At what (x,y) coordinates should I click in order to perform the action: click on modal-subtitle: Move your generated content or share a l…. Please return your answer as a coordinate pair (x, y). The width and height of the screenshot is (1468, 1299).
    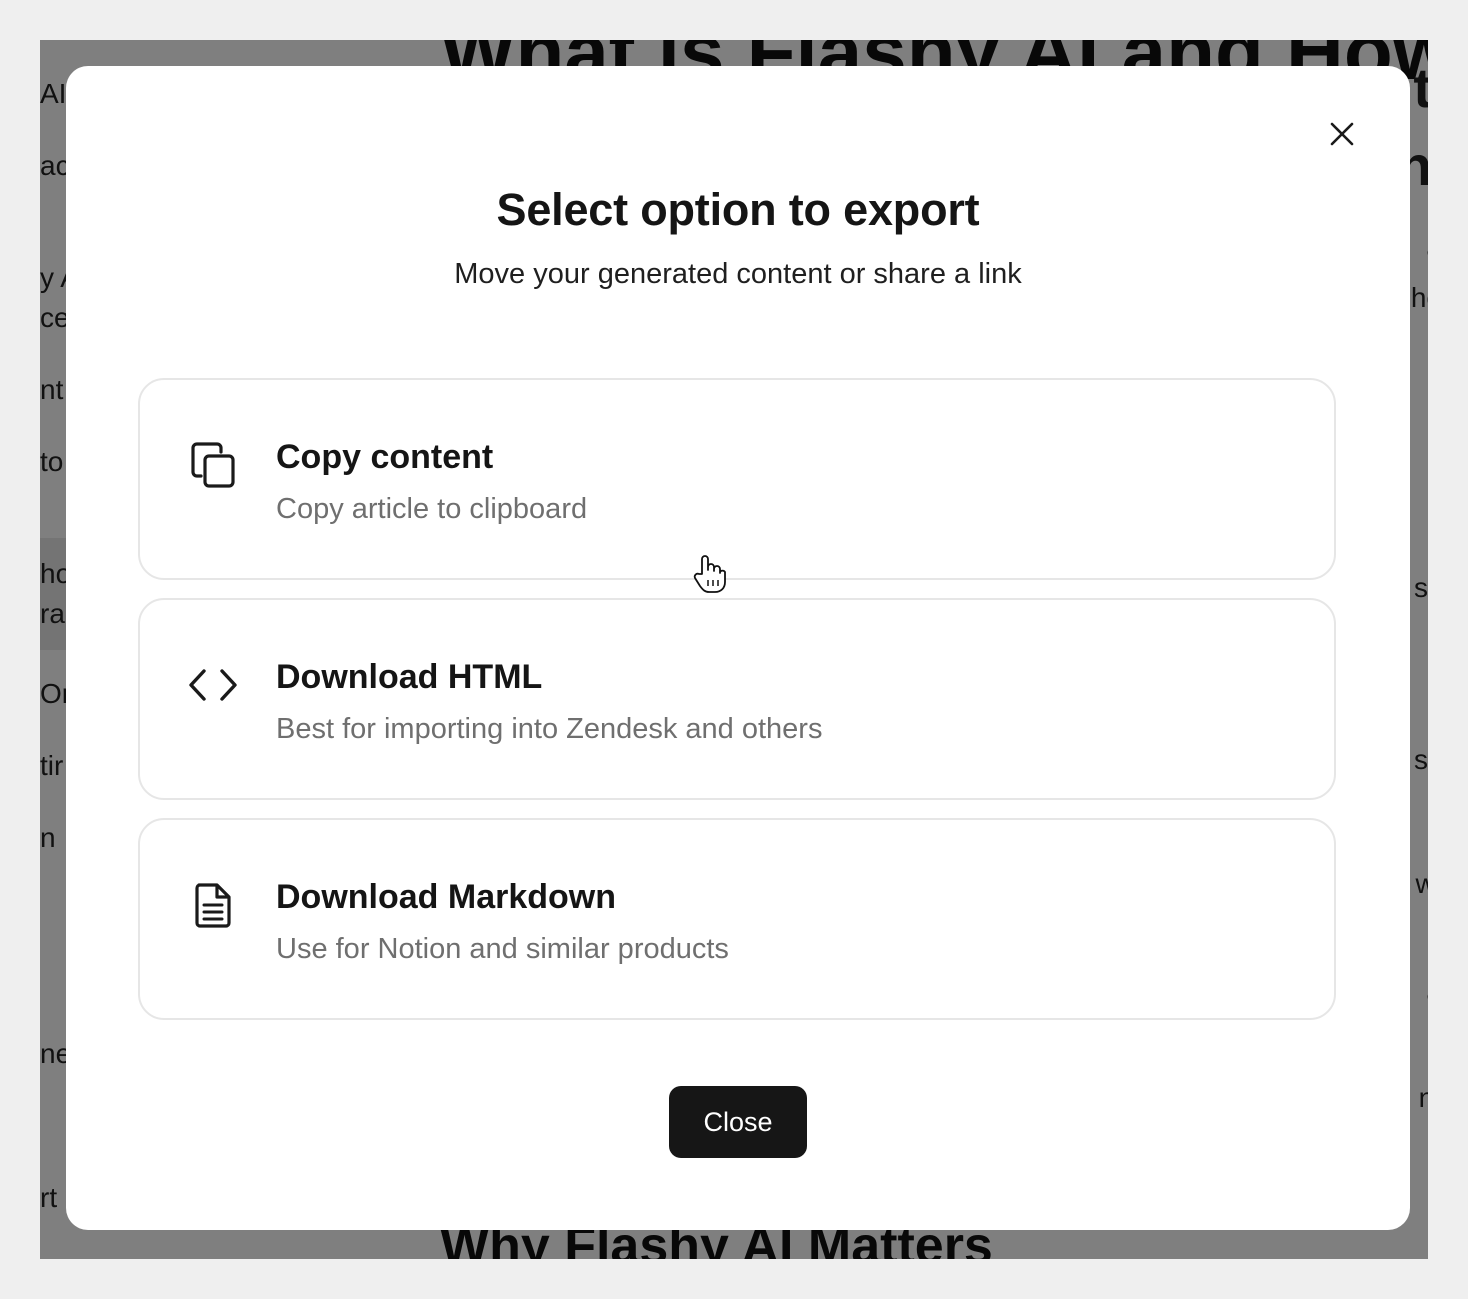
    Looking at the image, I should click on (738, 274).